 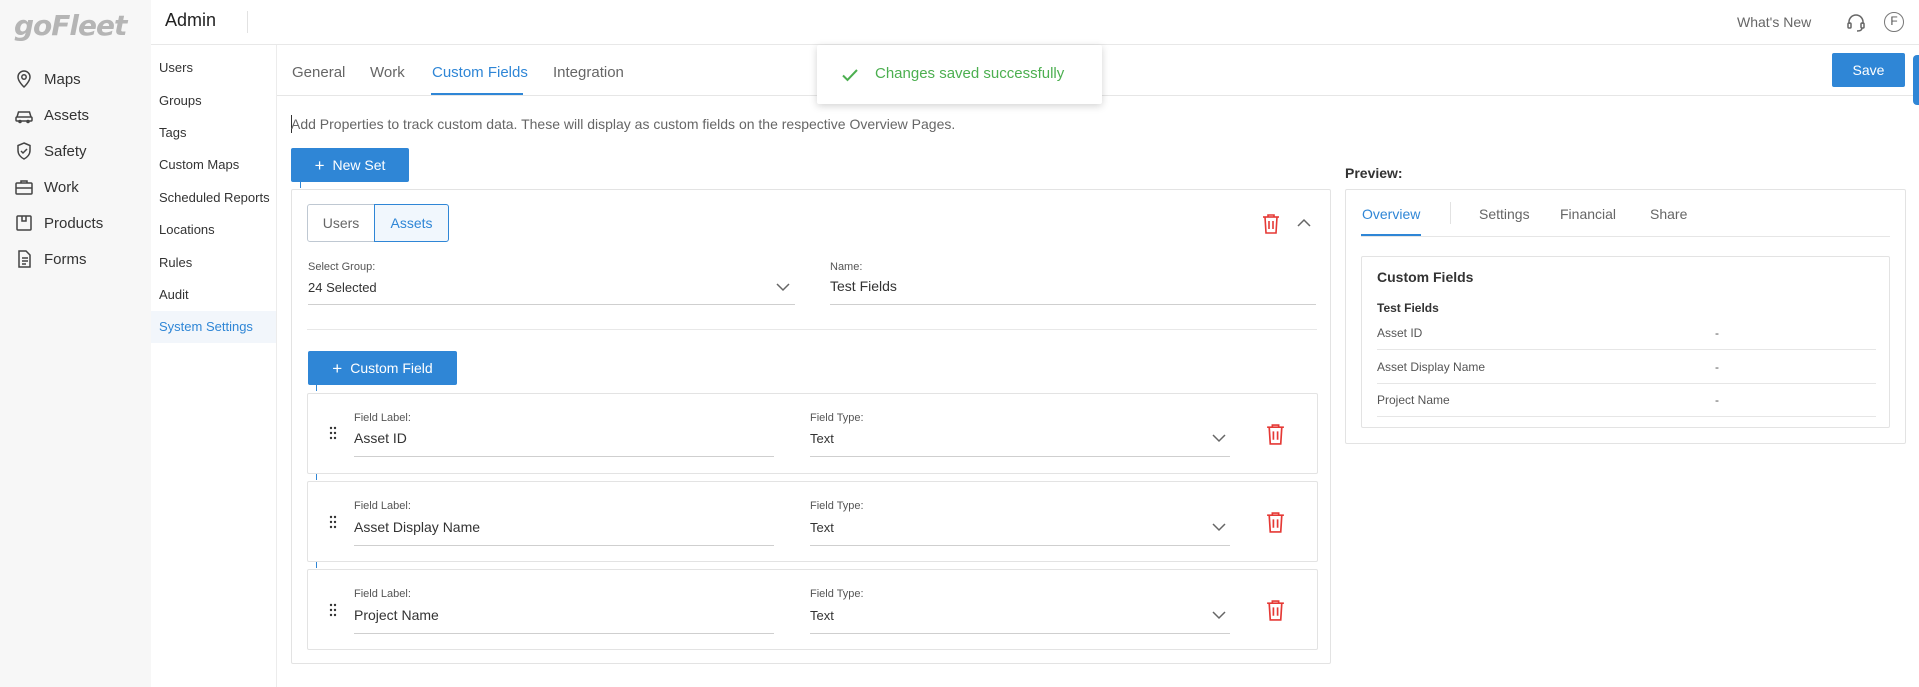 I want to click on tab-general: General, so click(x=318, y=72).